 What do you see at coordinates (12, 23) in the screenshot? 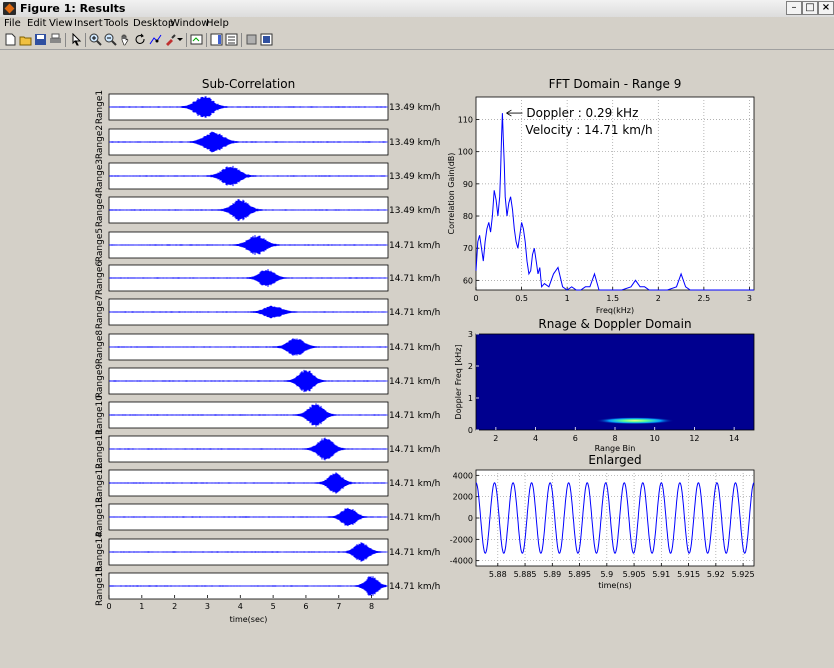
I see `menu-file: File` at bounding box center [12, 23].